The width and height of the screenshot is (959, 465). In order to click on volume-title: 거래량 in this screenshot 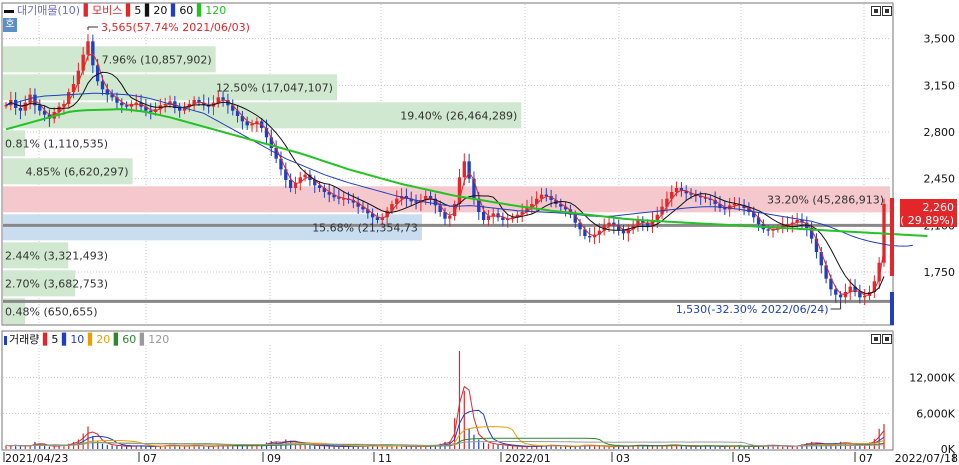, I will do `click(24, 339)`.